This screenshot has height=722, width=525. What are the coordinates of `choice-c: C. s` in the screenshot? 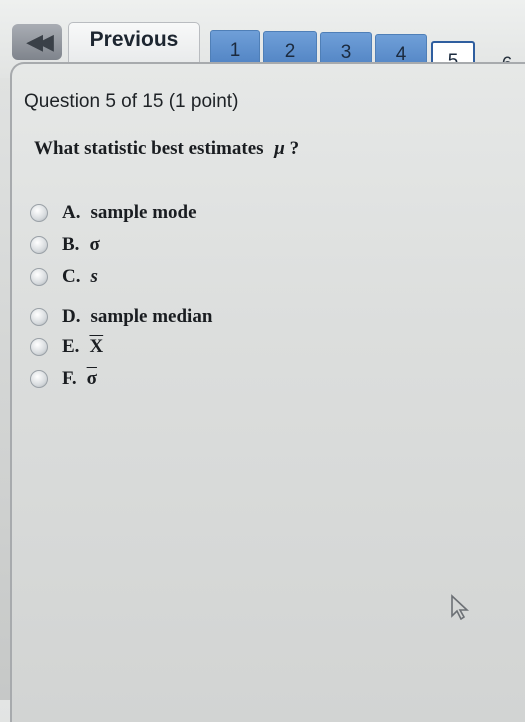 It's located at (64, 277).